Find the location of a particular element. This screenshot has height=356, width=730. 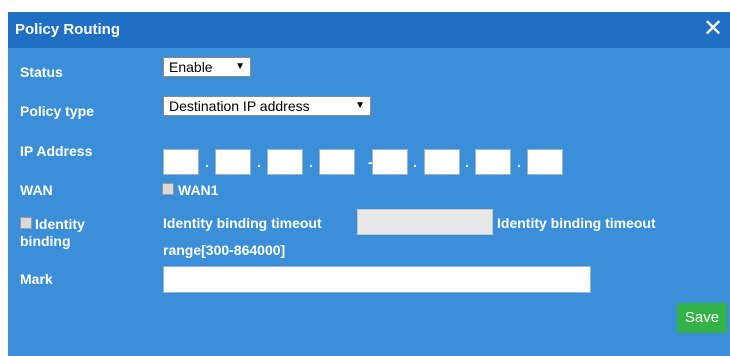

policy-type-select: Destination IP address ▼ is located at coordinates (267, 106).